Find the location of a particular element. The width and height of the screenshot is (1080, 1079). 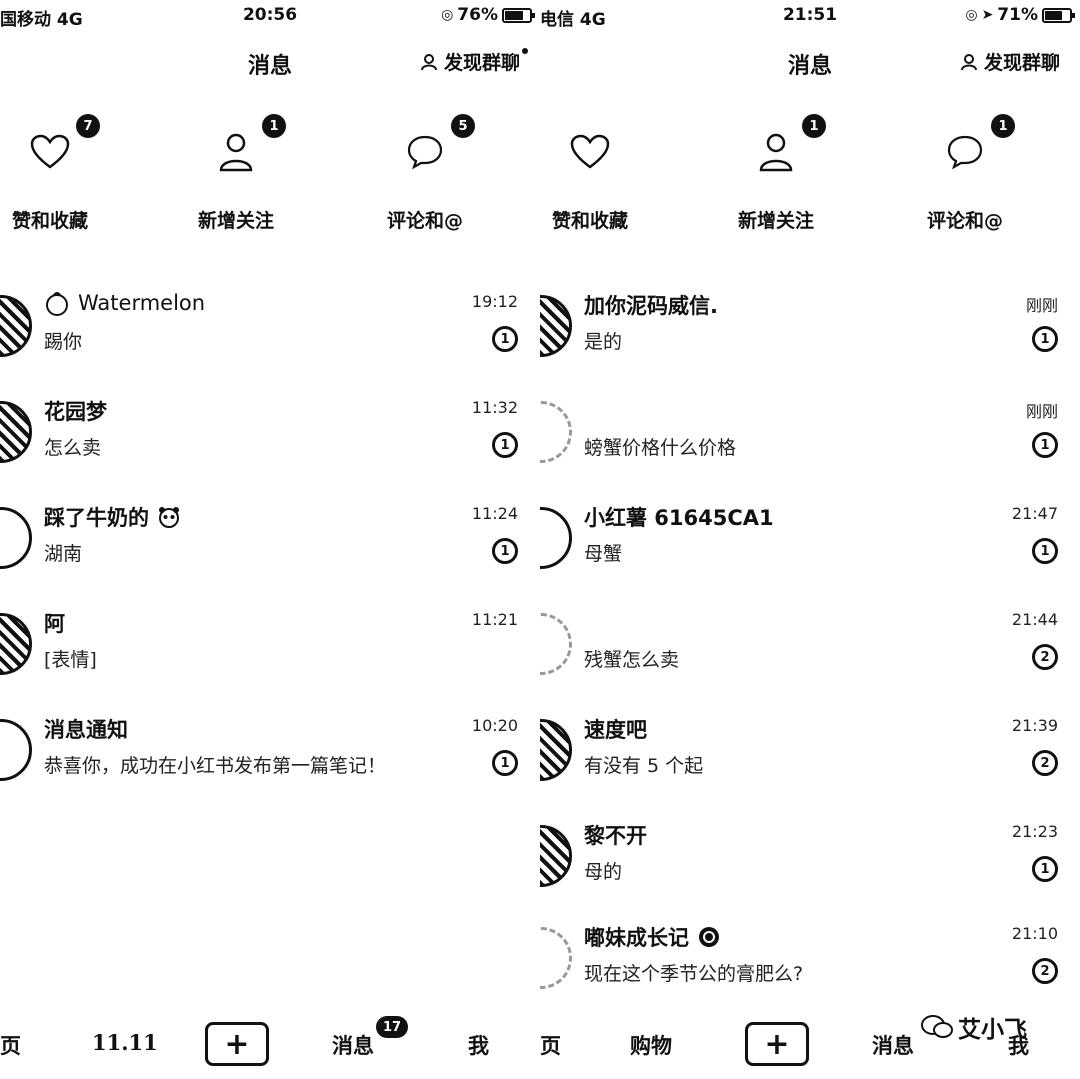

conversation-row: 阿 [表情] 11:21 is located at coordinates (270, 661).